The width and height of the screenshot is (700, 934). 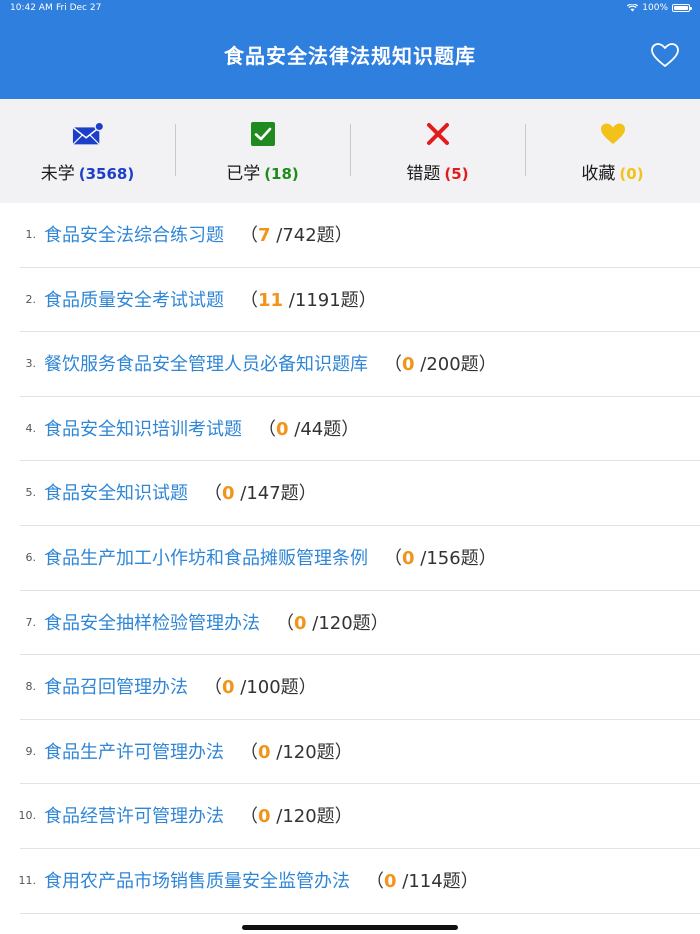 I want to click on list-item: 4. 食品安全知识培训考试题 （0 /44题）, so click(x=350, y=429).